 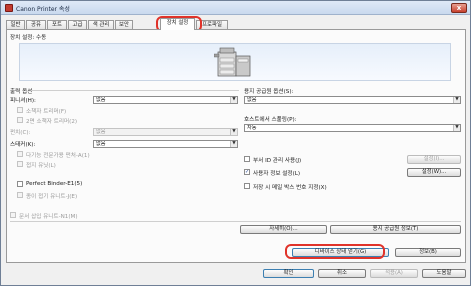 I want to click on get-device-status-button: 디바이스 상태 얻기(G), so click(x=340, y=252).